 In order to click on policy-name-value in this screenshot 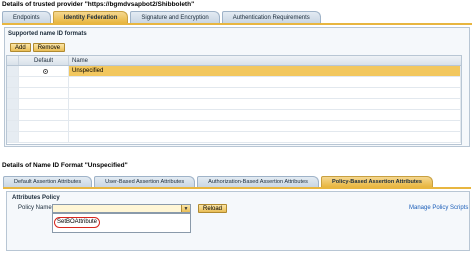, I will do `click(117, 208)`.